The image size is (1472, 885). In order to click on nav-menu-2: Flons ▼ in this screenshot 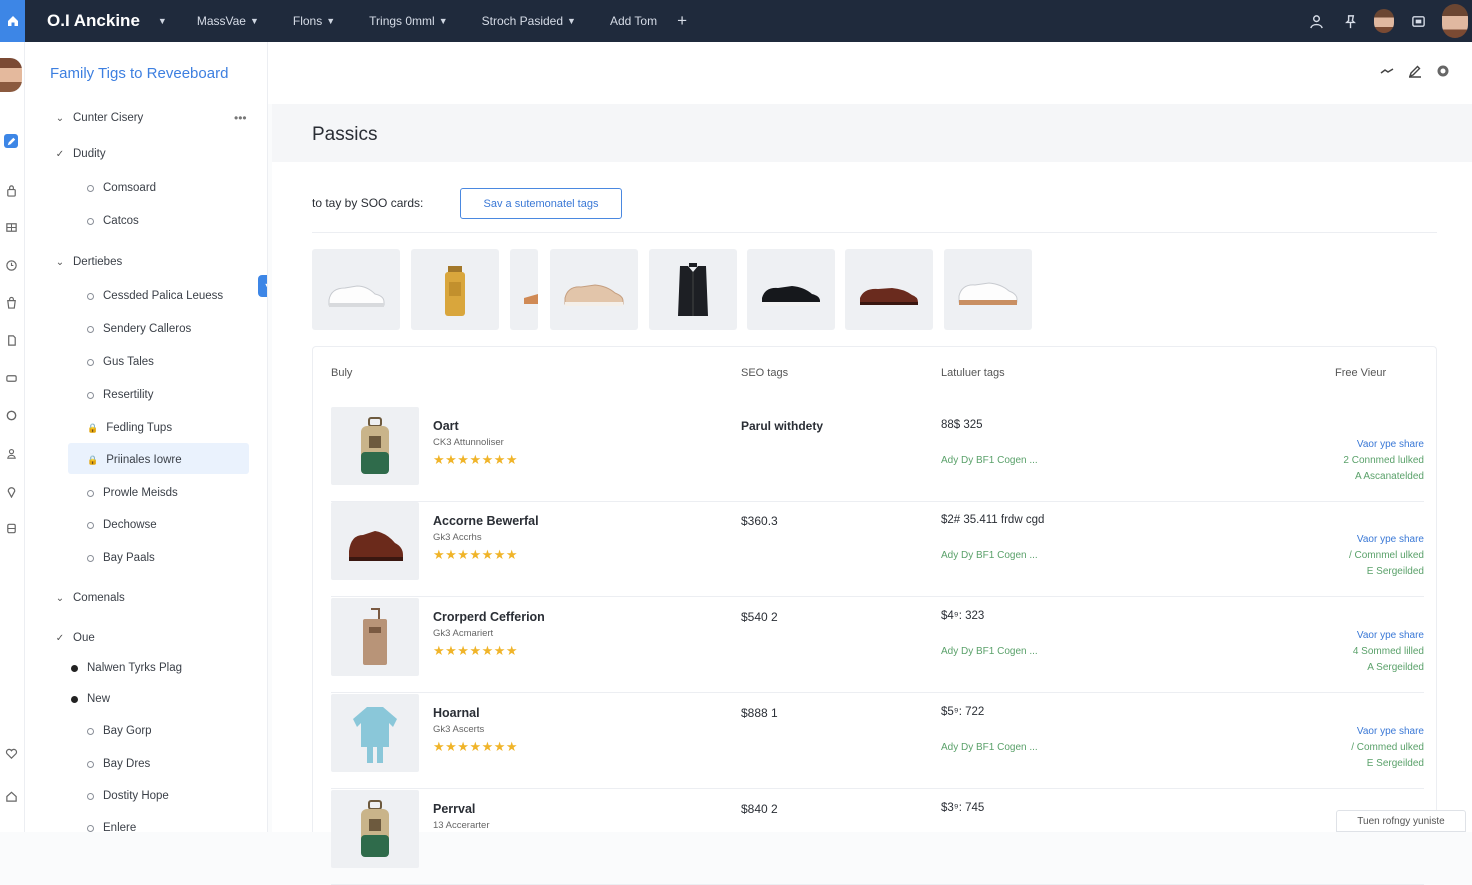, I will do `click(314, 21)`.